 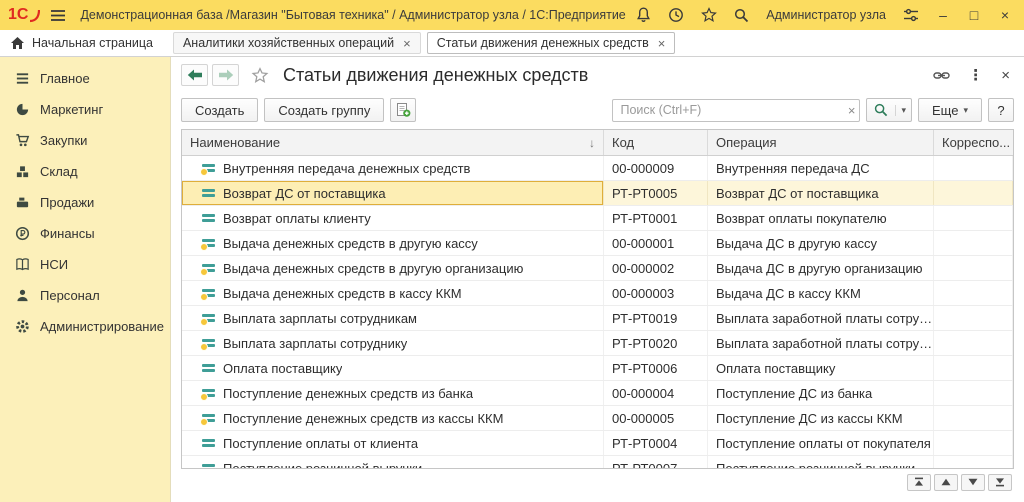 What do you see at coordinates (194, 75) in the screenshot?
I see `back-button` at bounding box center [194, 75].